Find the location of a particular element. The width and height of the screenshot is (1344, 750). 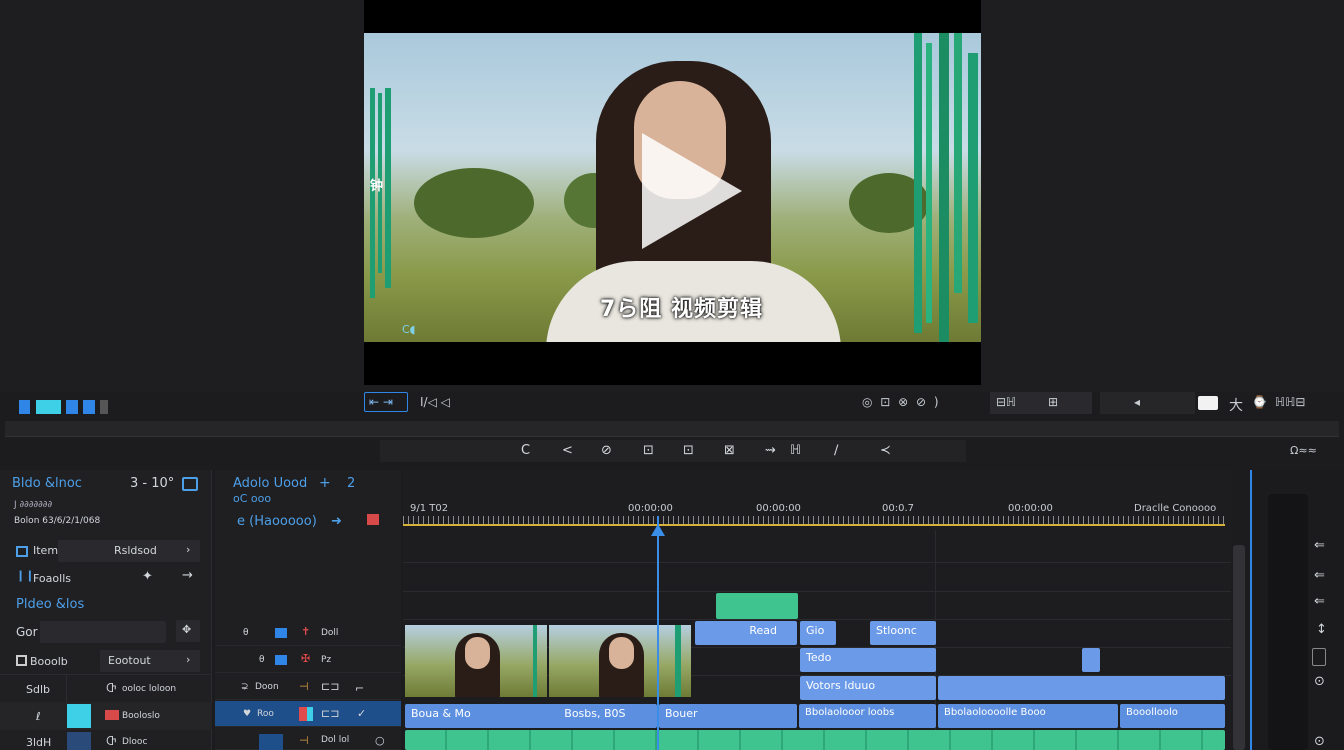

row6: 3ldH Ⴇ Dlooc is located at coordinates (106, 740).